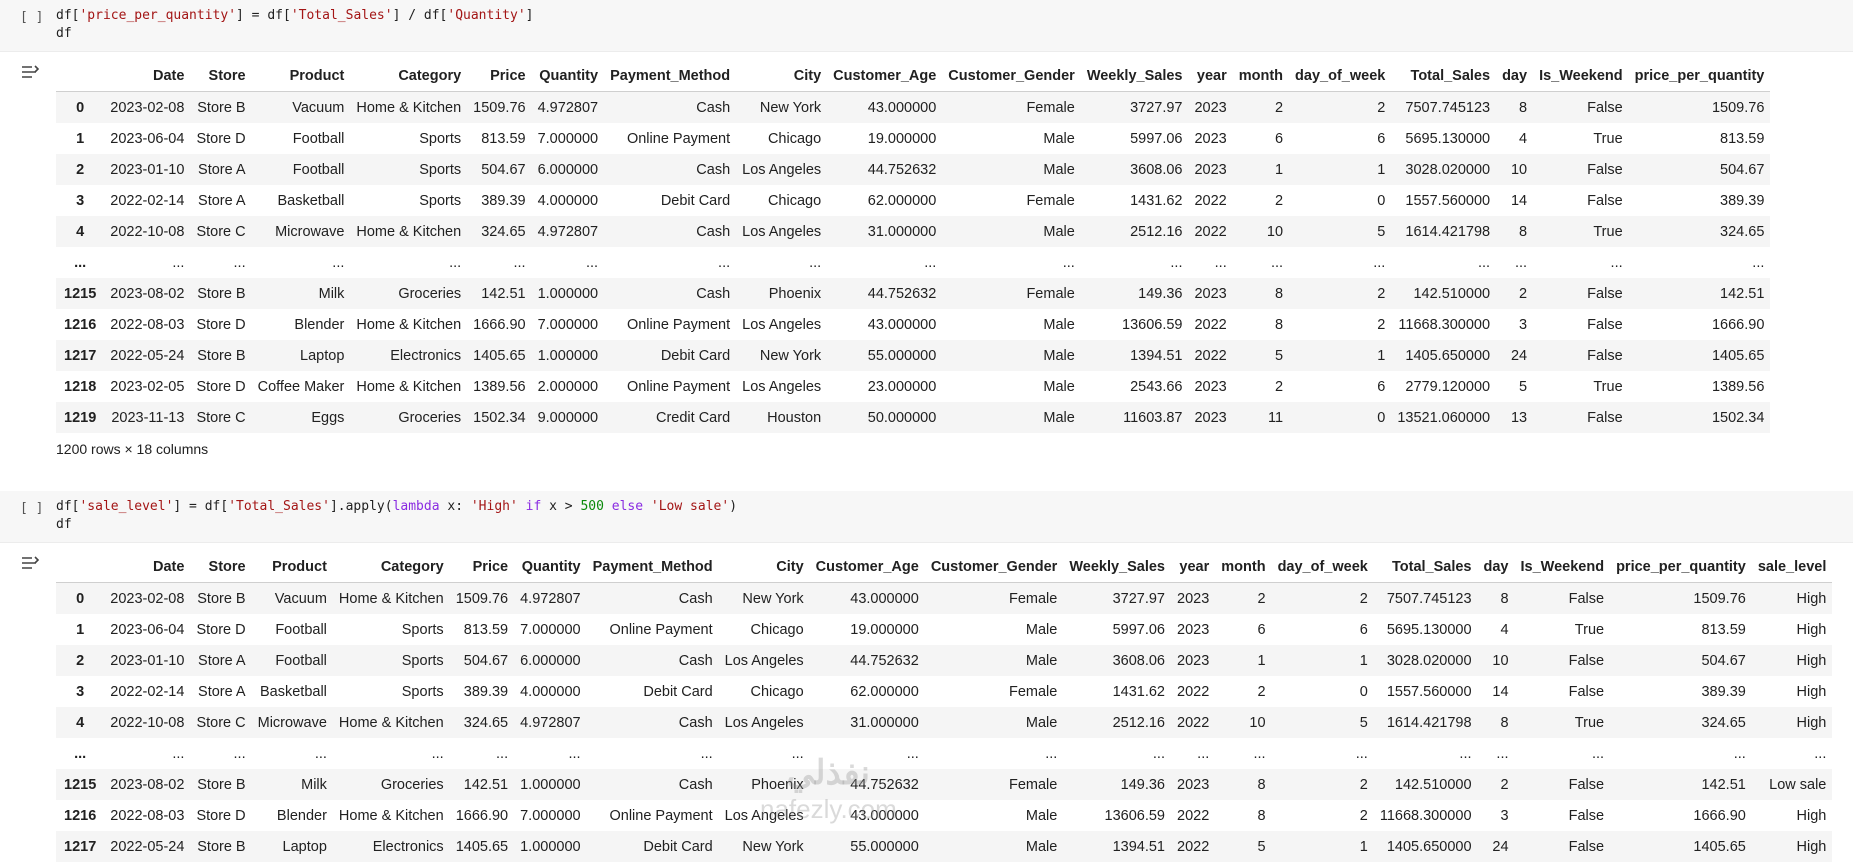 The height and width of the screenshot is (864, 1853). Describe the element at coordinates (221, 722) in the screenshot. I see `table-cell: Store C` at that location.